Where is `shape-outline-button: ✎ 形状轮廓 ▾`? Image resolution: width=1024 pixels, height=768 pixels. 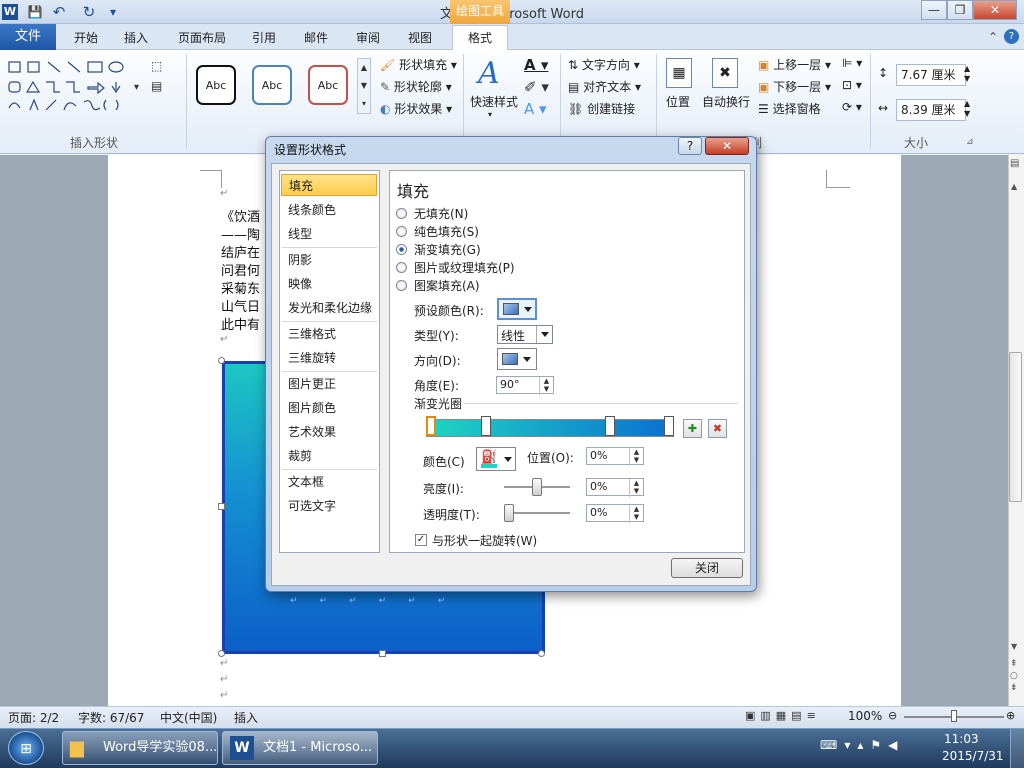
shape-outline-button: ✎ 形状轮廓 ▾ is located at coordinates (416, 86).